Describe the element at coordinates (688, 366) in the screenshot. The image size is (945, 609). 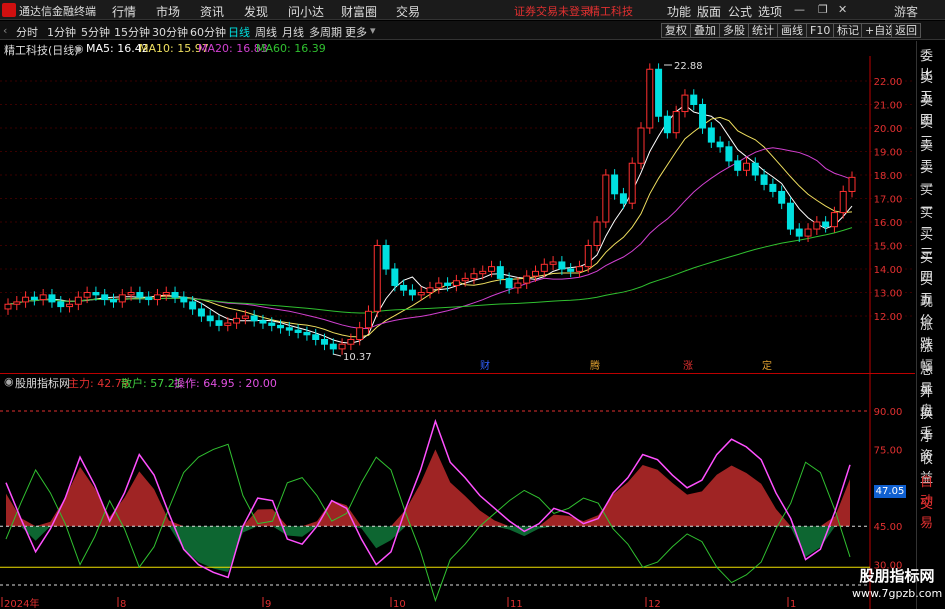
I see `event-marker-rise: 涨` at that location.